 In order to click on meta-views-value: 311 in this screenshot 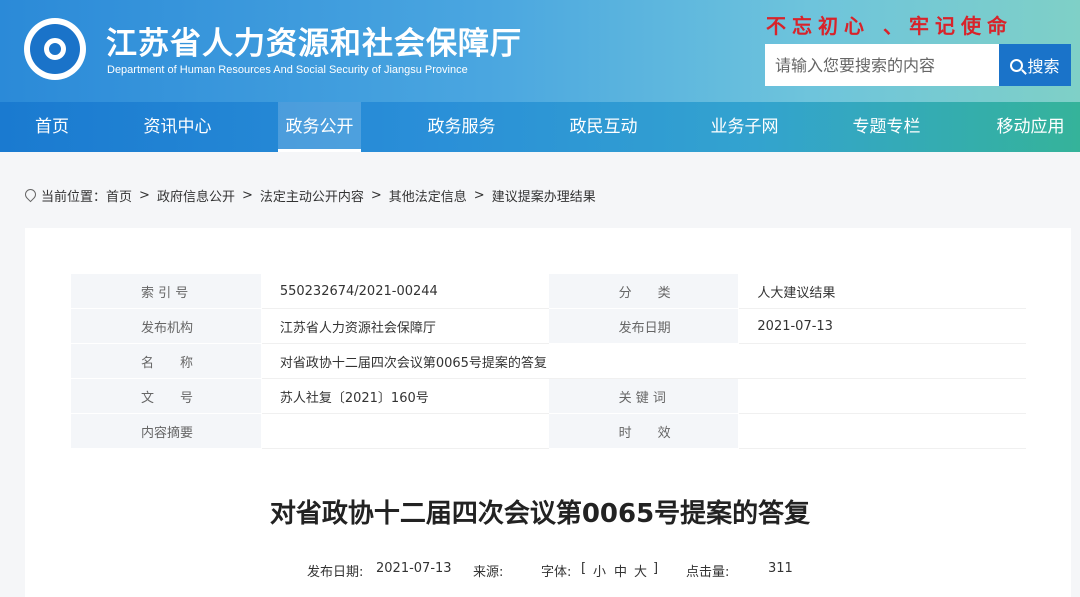, I will do `click(780, 568)`.